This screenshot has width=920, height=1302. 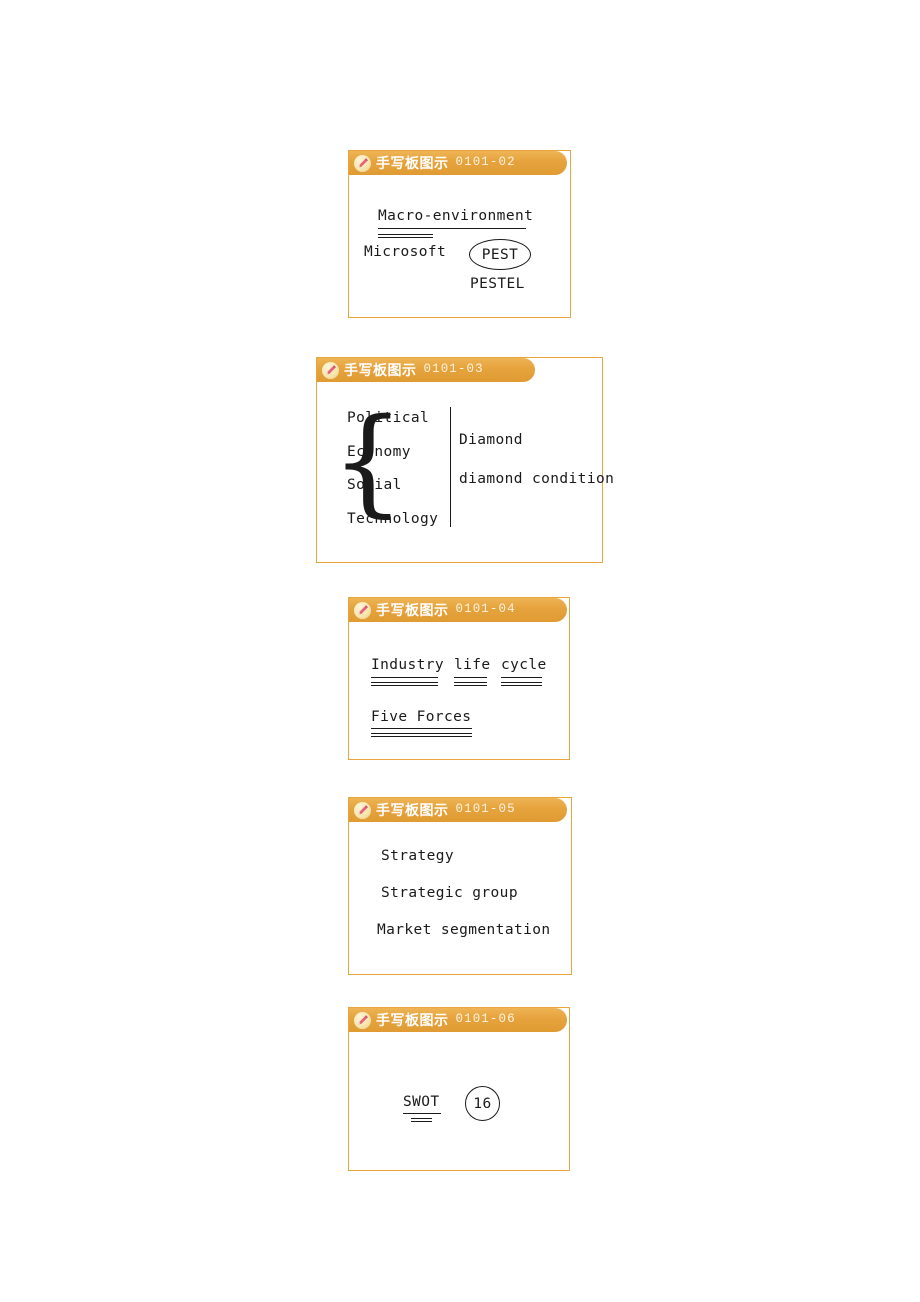 What do you see at coordinates (453, 369) in the screenshot?
I see `card-number: 0101-03` at bounding box center [453, 369].